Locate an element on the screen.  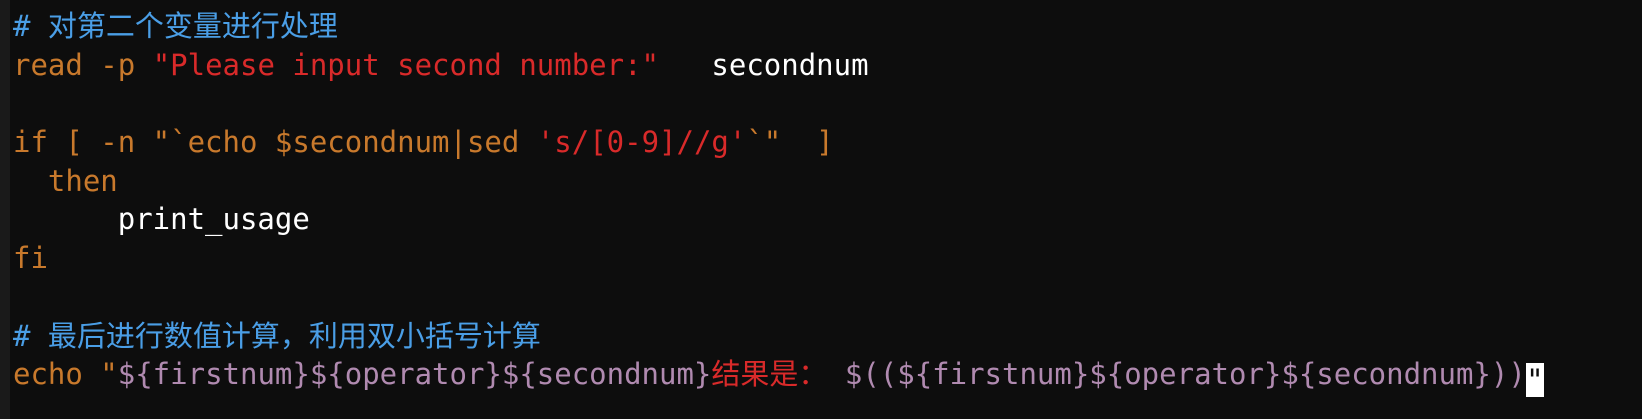
code-line: fi is located at coordinates (778, 258).